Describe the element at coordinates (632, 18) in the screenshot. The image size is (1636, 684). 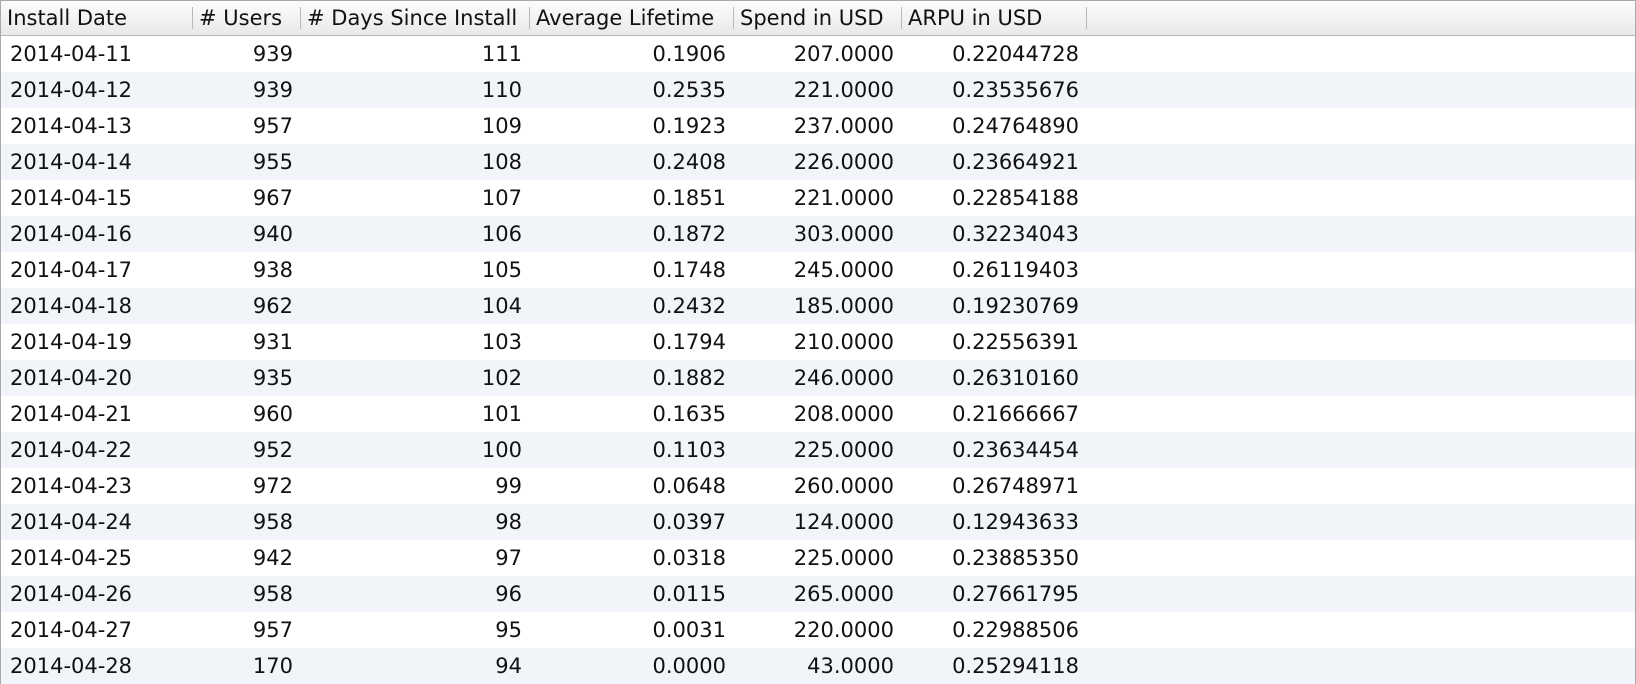
I see `column-header-average-lifetime: Average Lifetime` at that location.